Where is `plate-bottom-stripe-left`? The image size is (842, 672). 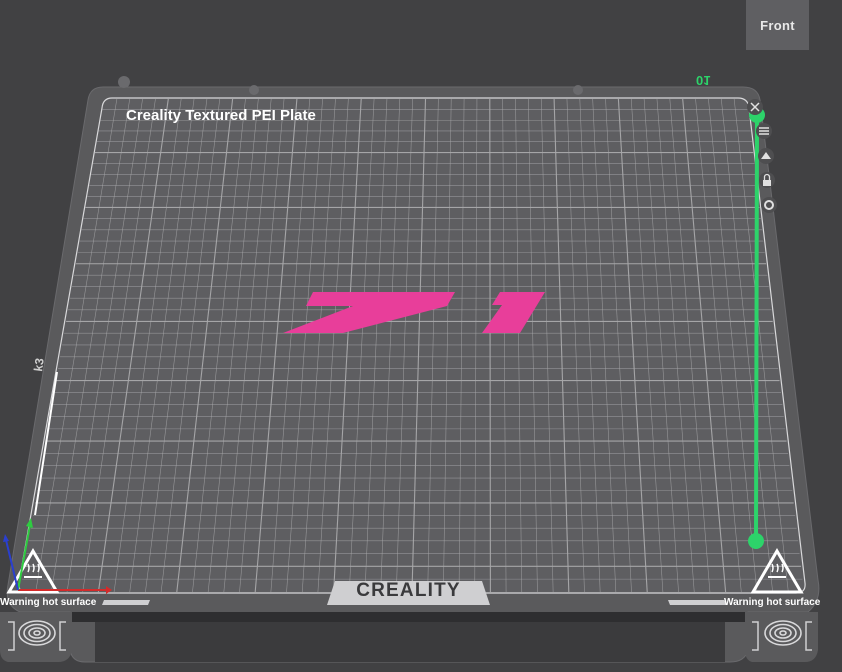
plate-bottom-stripe-left is located at coordinates (126, 602).